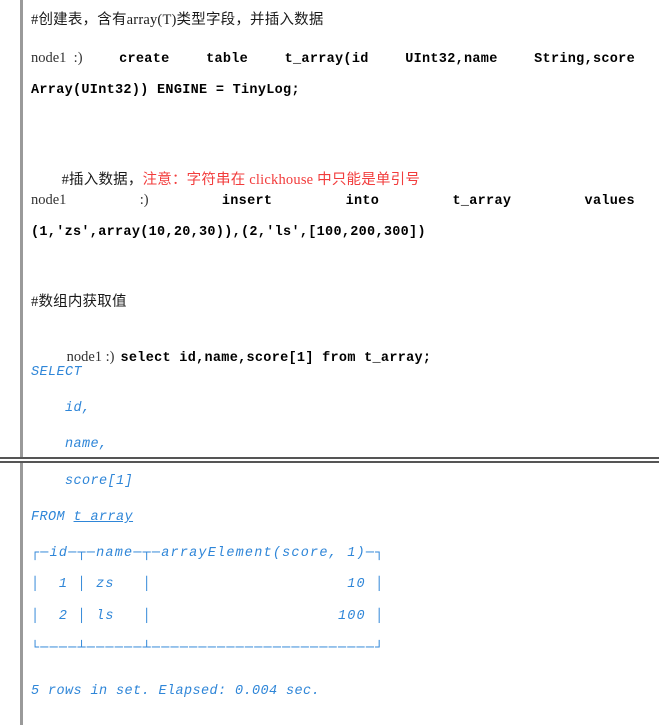  Describe the element at coordinates (165, 90) in the screenshot. I see `sql-create-continuation: Array(UInt32)) ENGINE = TinyLog;` at that location.